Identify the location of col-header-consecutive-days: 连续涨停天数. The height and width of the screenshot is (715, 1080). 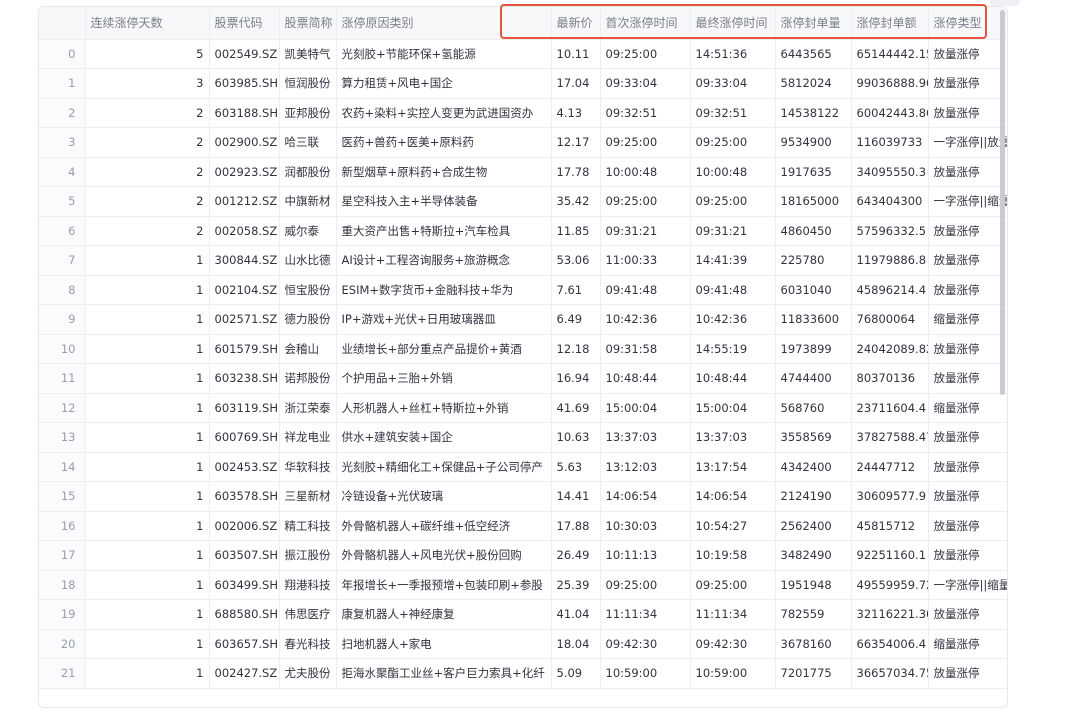
(147, 23).